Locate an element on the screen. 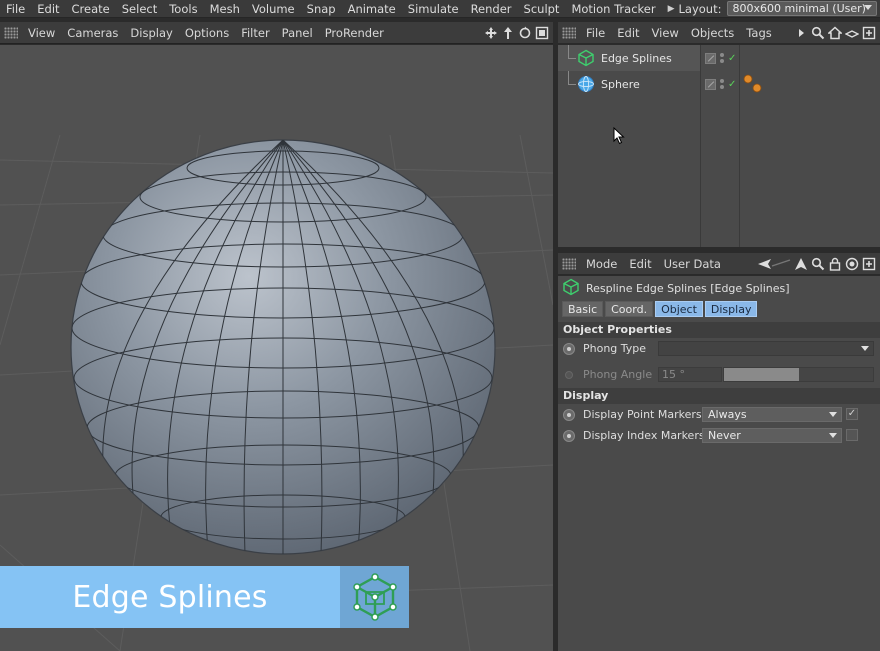  menu-snap: Snap is located at coordinates (321, 9).